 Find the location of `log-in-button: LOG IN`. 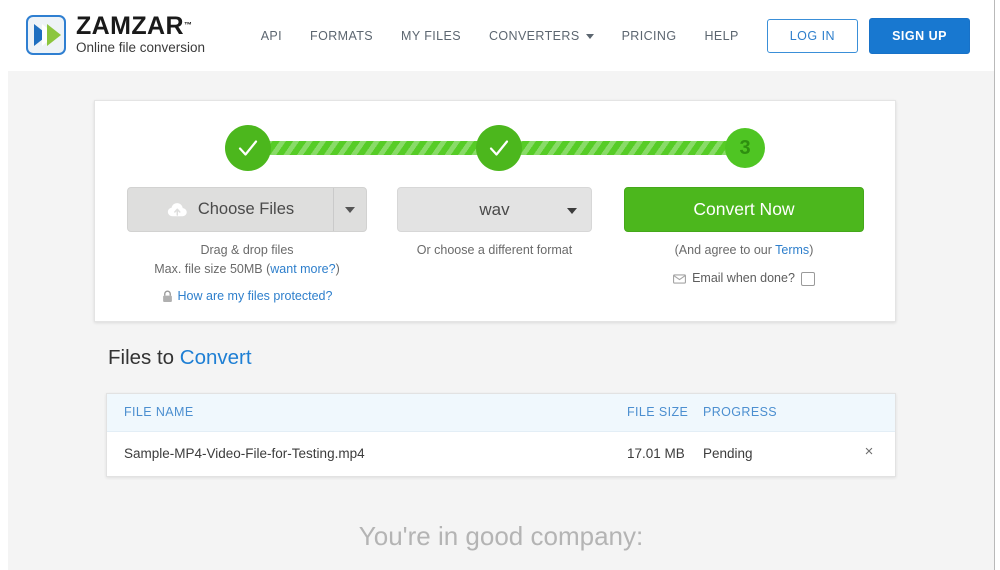

log-in-button: LOG IN is located at coordinates (812, 35).